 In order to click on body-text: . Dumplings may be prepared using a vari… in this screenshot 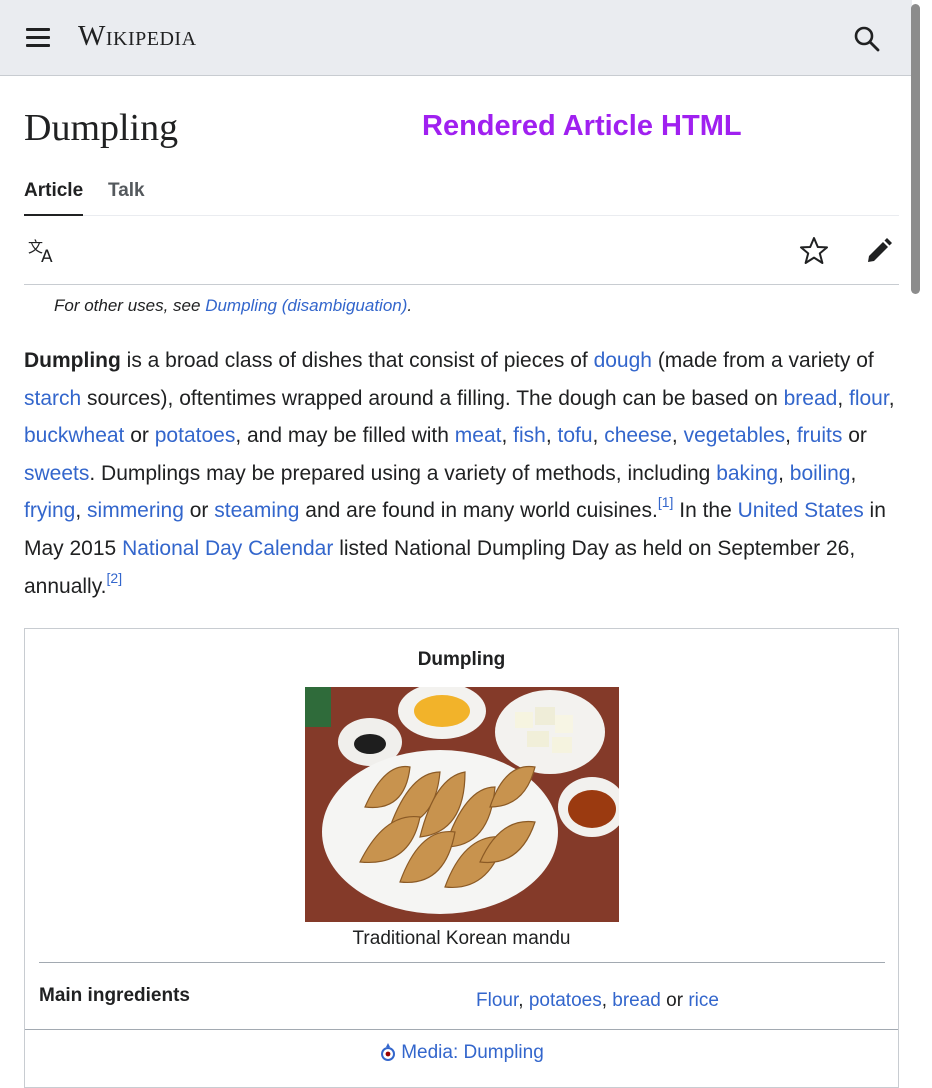, I will do `click(403, 473)`.